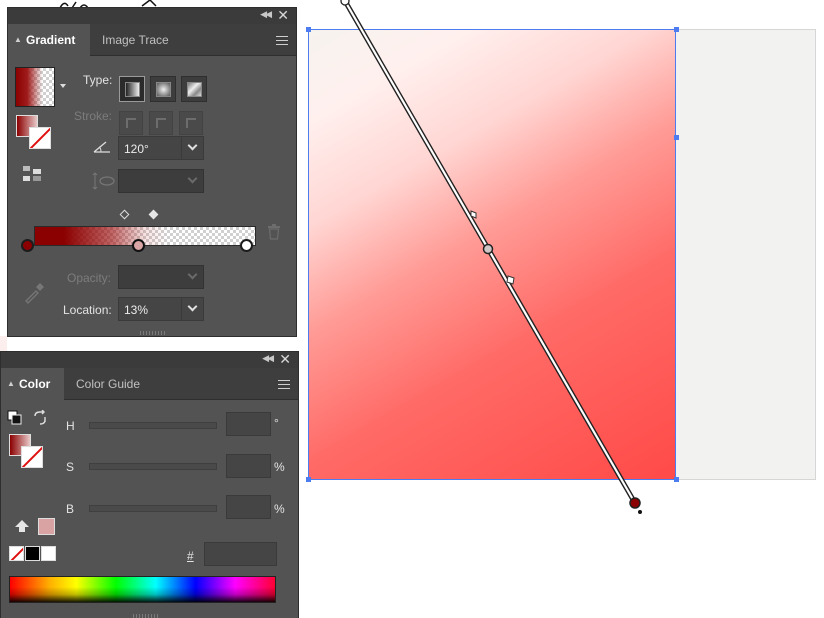 The image size is (824, 618). Describe the element at coordinates (35, 384) in the screenshot. I see `tab-color-label: Color` at that location.